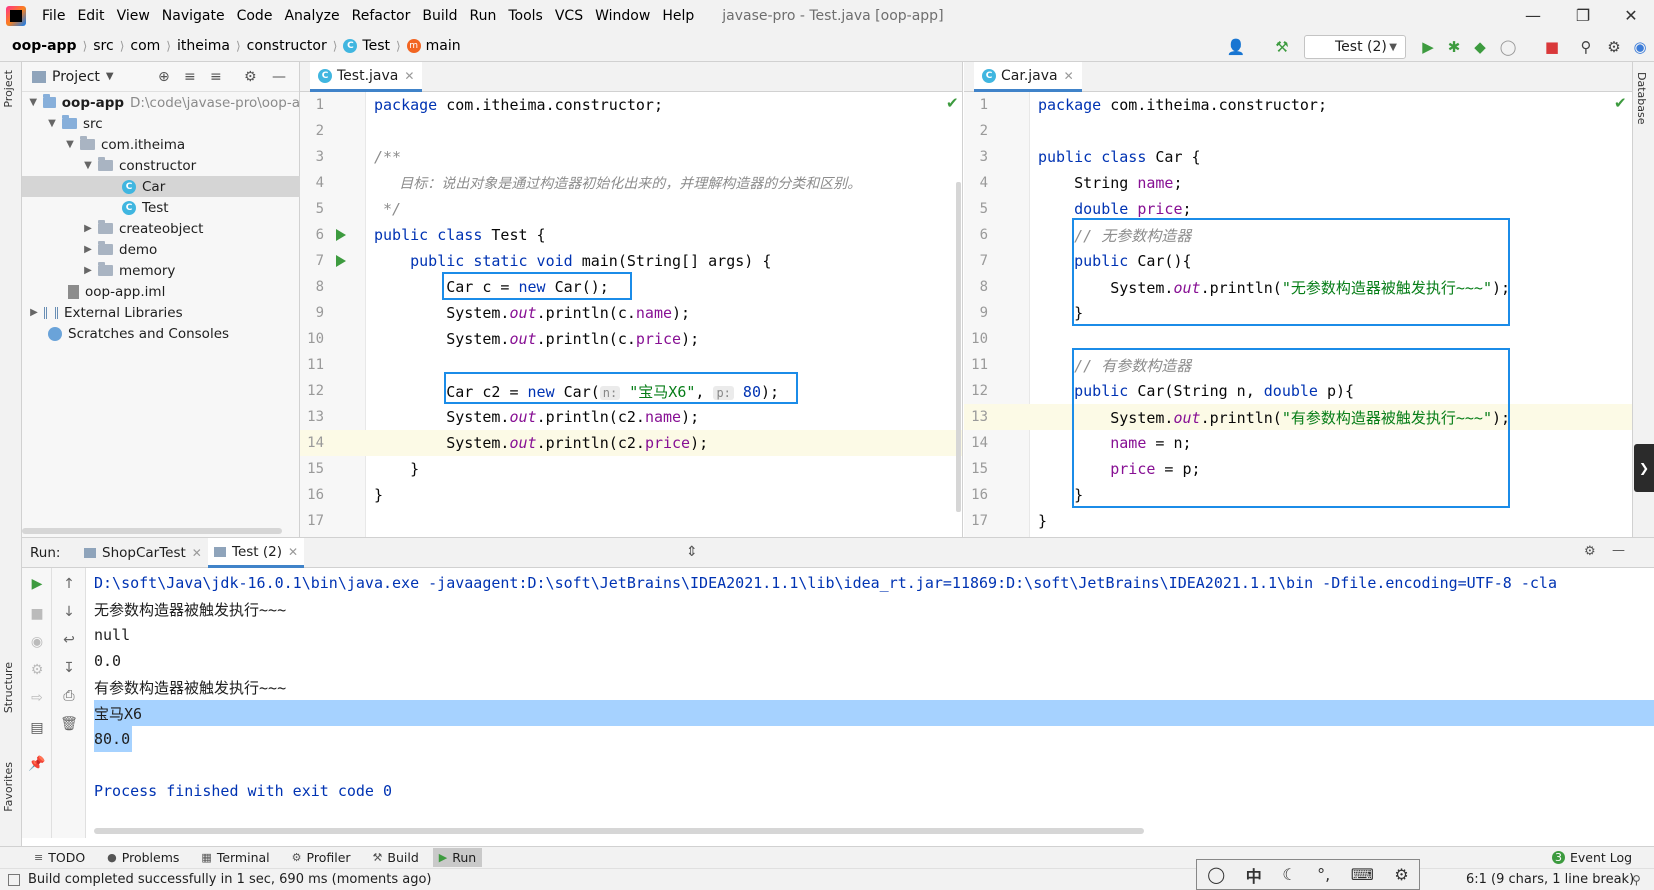 This screenshot has width=1654, height=890. I want to click on run-icon: ▶, so click(1428, 47).